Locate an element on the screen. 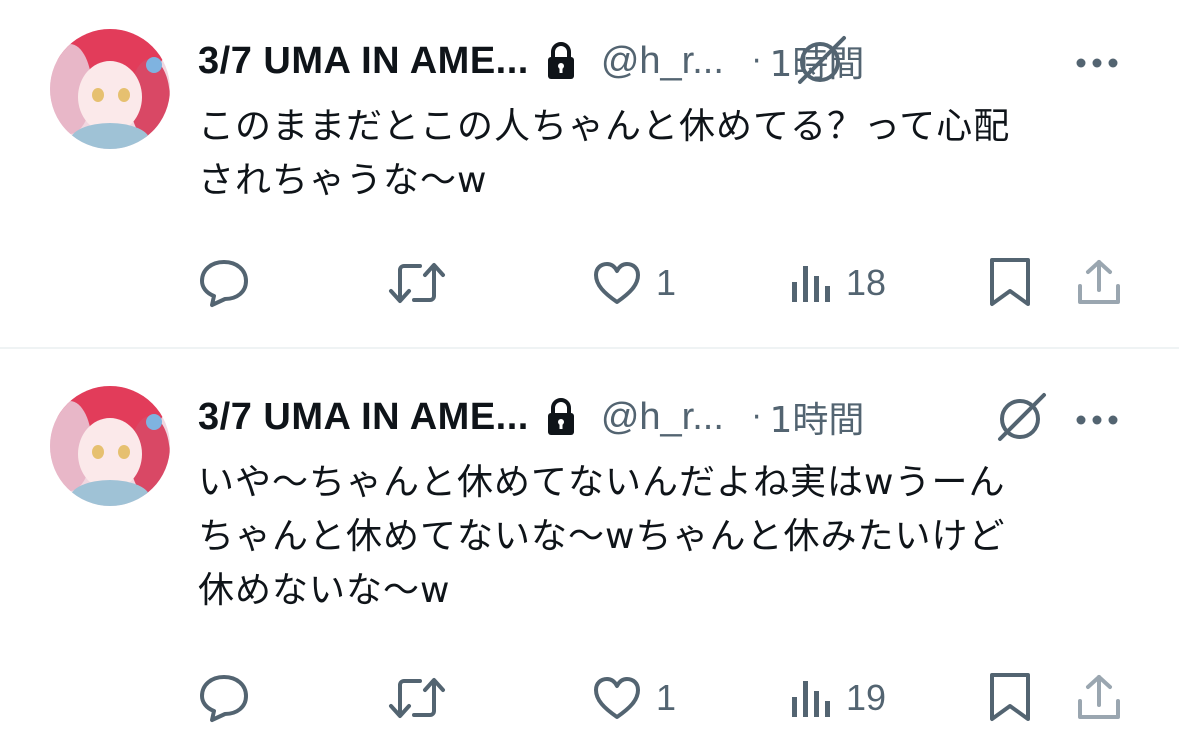  views-button: 19 is located at coordinates (838, 698).